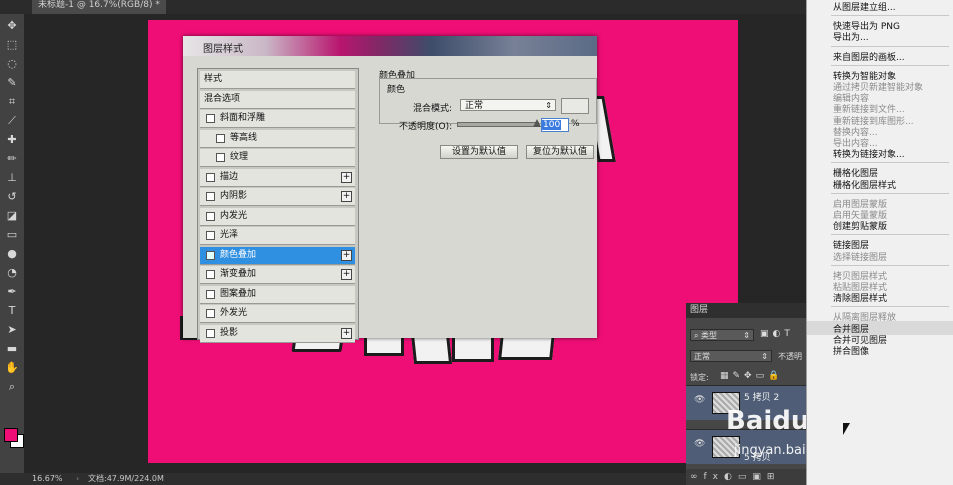 Image resolution: width=953 pixels, height=485 pixels. I want to click on layer-filter-select: ⌕ 类型 ⇕, so click(722, 335).